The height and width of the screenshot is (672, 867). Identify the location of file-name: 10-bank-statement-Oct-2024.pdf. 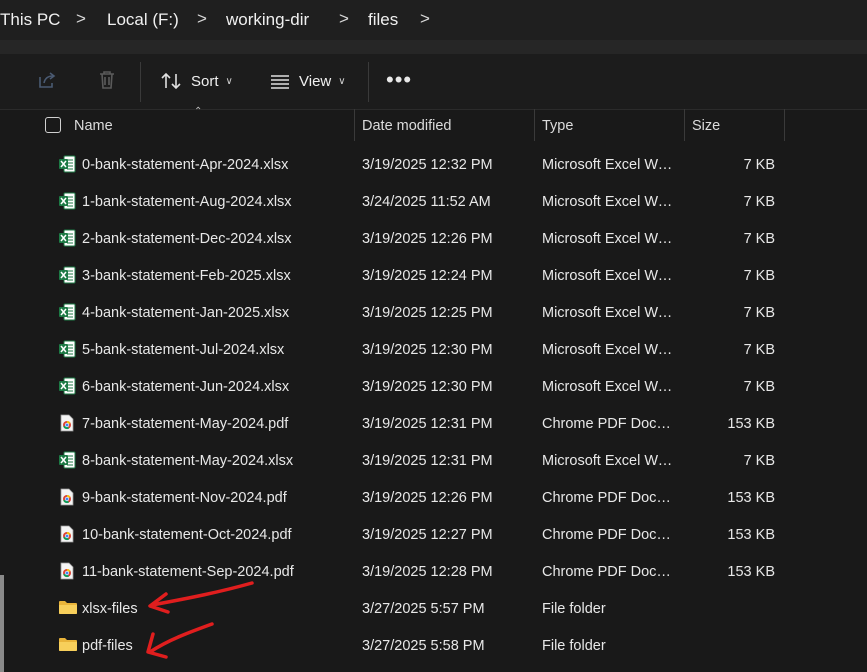
(187, 535).